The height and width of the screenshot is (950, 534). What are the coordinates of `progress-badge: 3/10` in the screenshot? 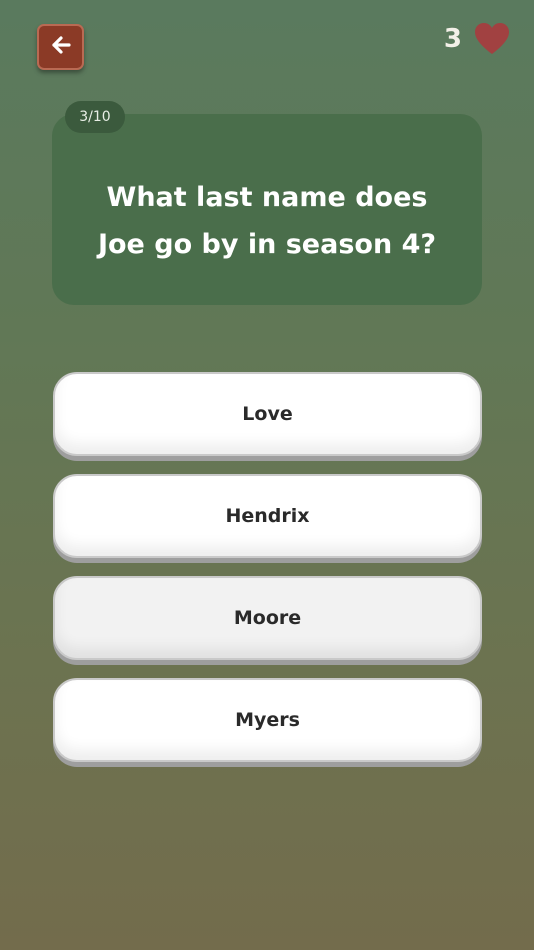 It's located at (95, 117).